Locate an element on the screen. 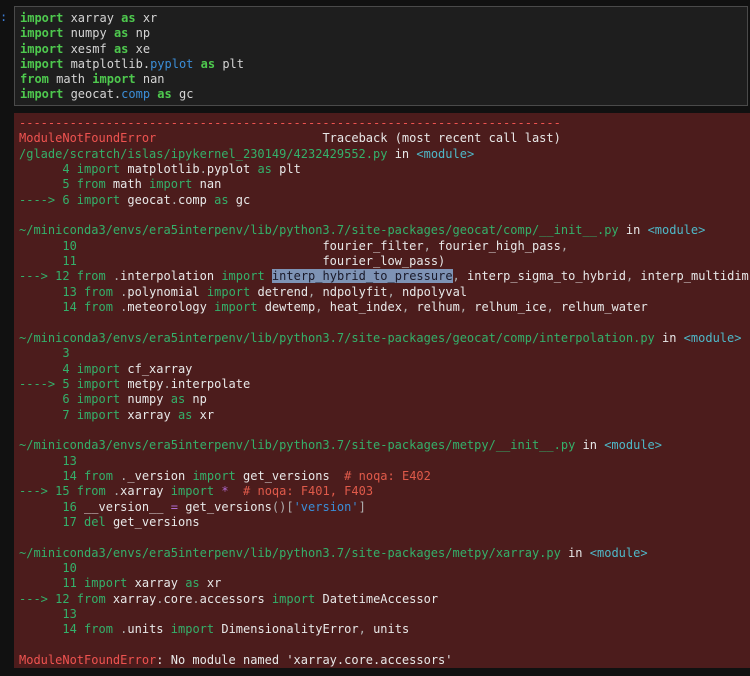  code-line: import numpy as np is located at coordinates (383, 33).